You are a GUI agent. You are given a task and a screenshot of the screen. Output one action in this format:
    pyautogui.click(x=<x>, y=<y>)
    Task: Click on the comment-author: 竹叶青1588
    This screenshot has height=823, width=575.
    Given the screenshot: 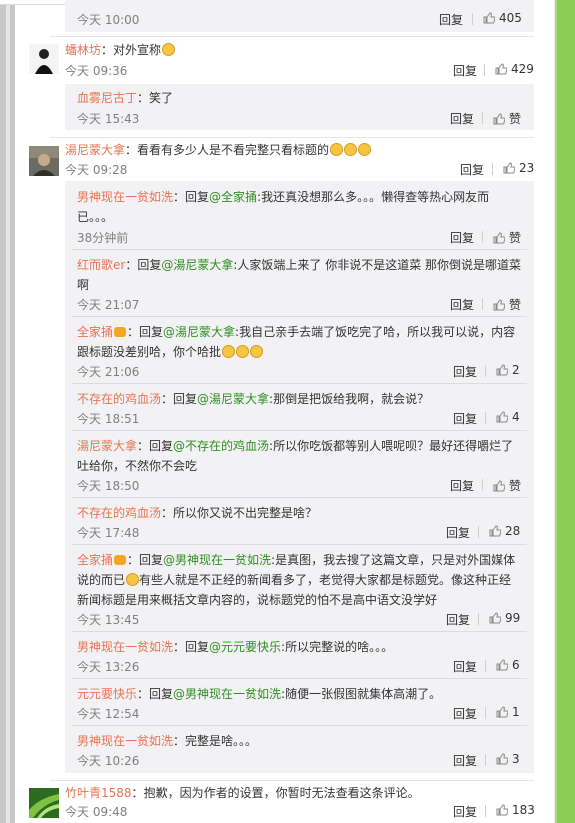 What is the action you would take?
    pyautogui.click(x=98, y=793)
    